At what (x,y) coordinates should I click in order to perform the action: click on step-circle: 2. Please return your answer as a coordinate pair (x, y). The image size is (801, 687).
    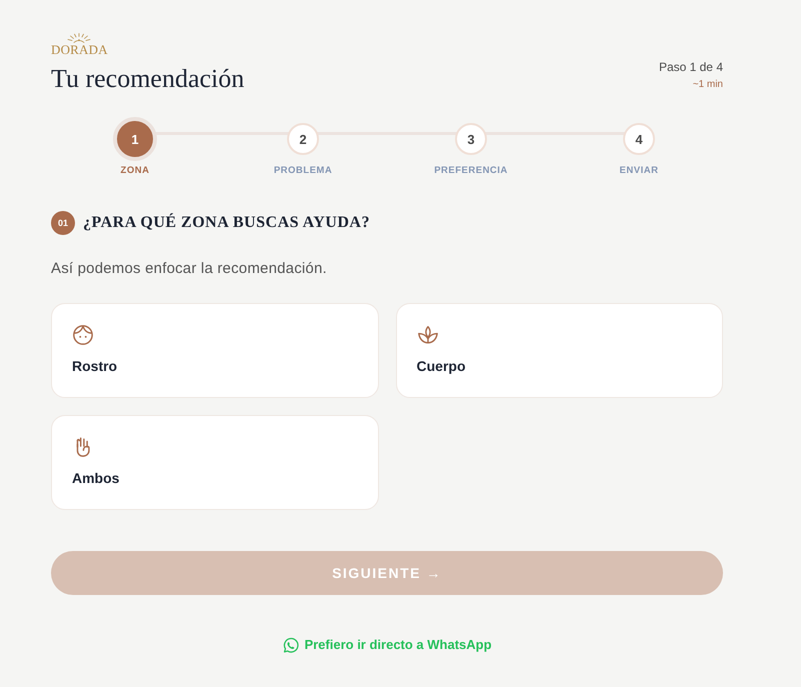
    Looking at the image, I should click on (303, 139).